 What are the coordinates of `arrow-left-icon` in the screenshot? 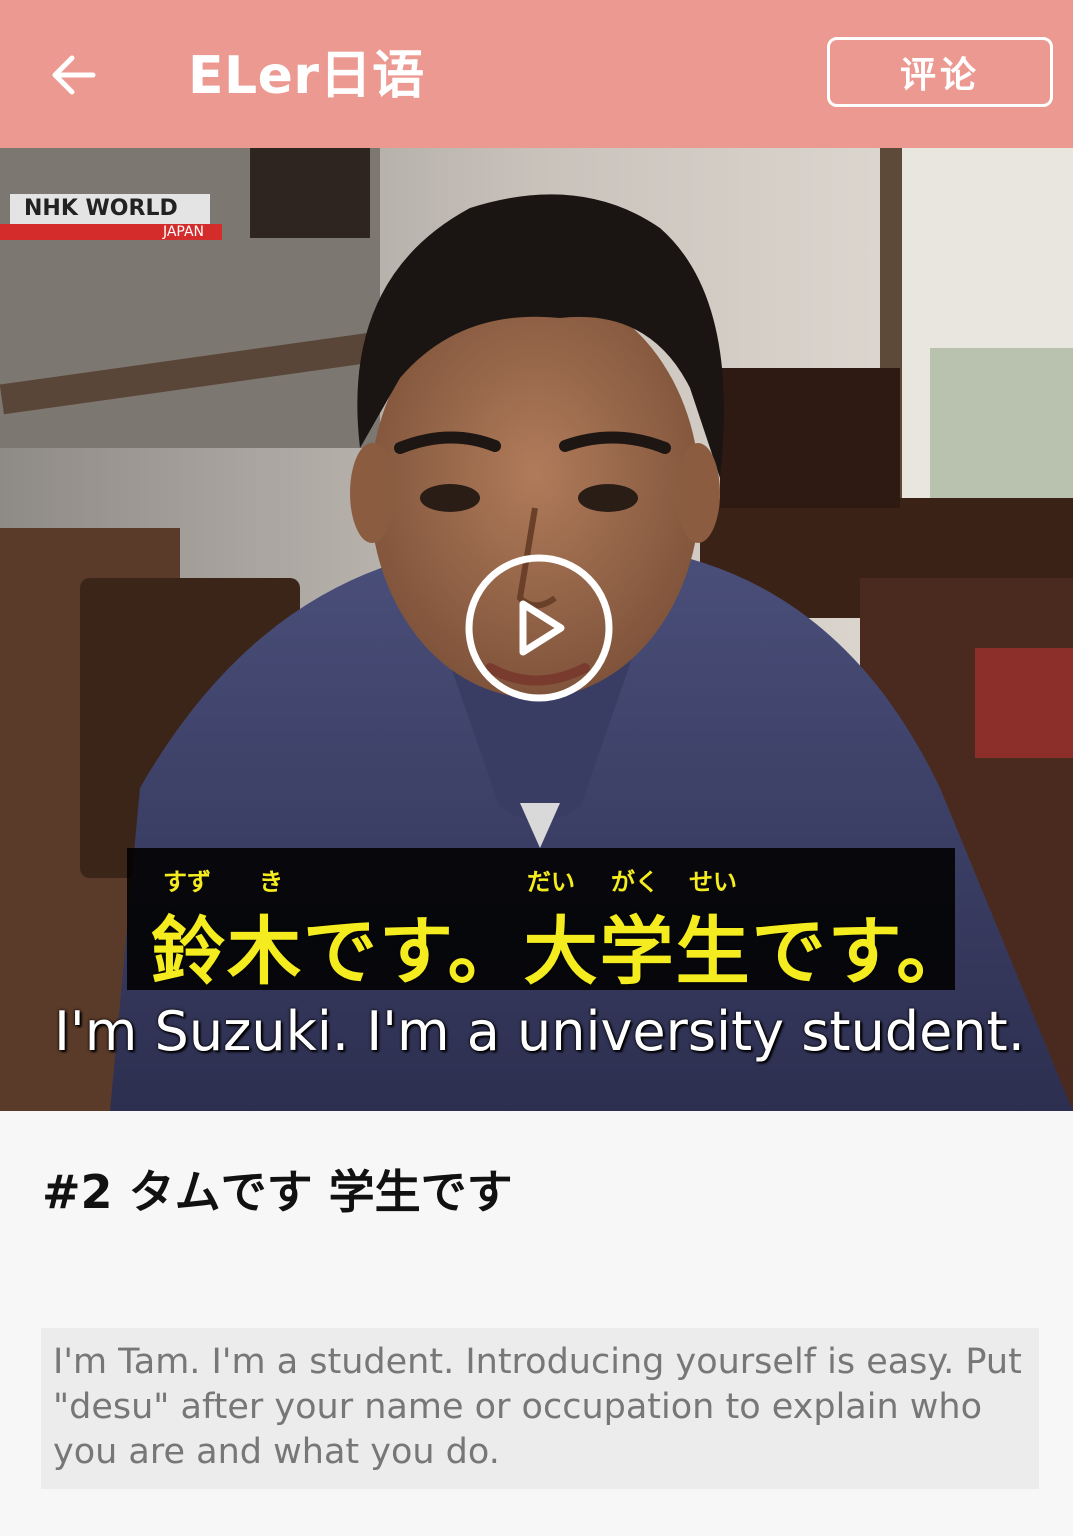 It's located at (74, 75).